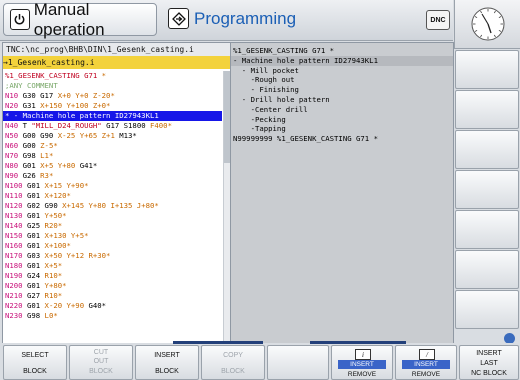 This screenshot has height=380, width=520. I want to click on nc-token: G25, so click(35, 225).